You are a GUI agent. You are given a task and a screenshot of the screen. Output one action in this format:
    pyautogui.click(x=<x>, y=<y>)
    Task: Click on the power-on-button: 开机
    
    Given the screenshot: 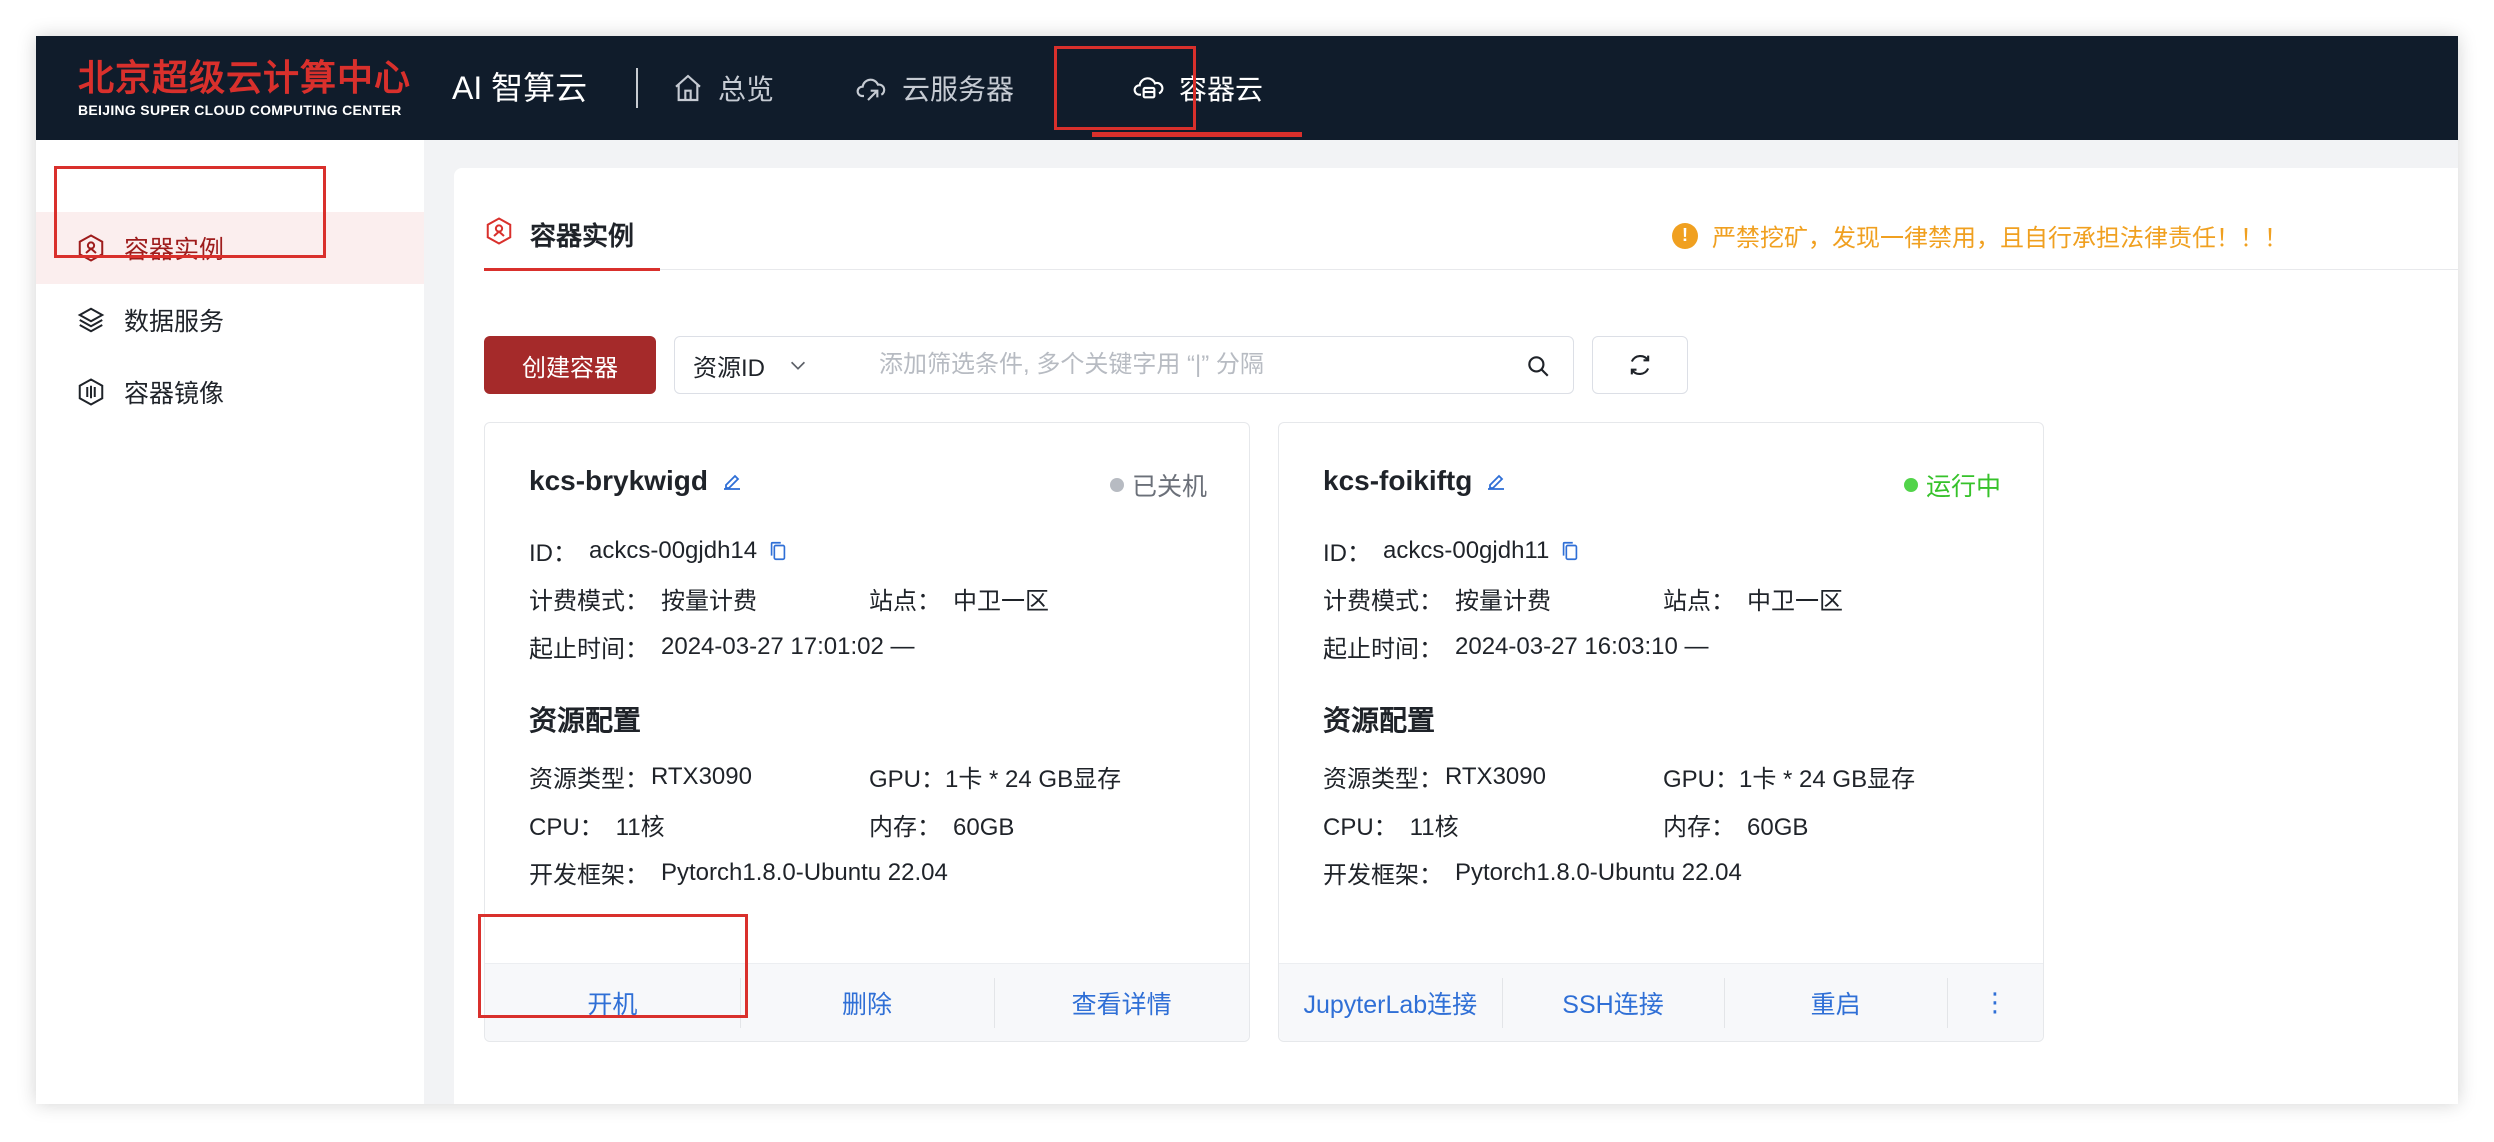 What is the action you would take?
    pyautogui.click(x=612, y=1002)
    